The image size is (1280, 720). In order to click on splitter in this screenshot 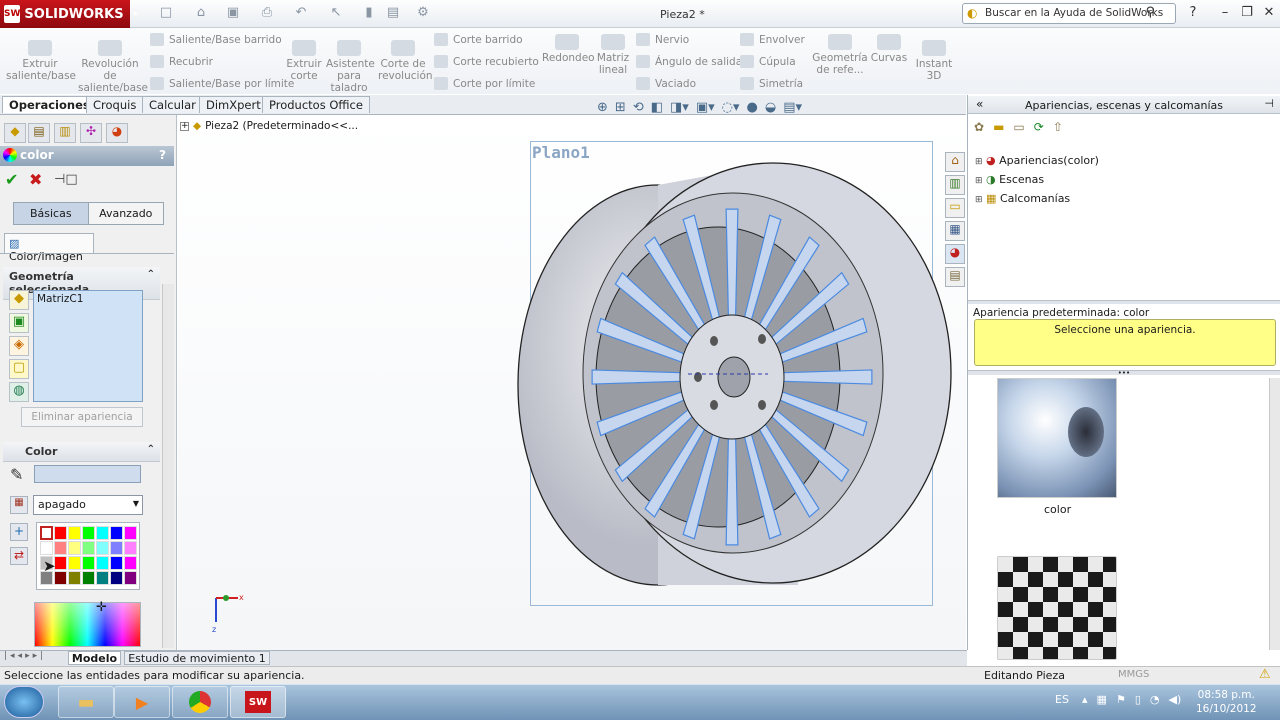, I will do `click(1124, 302)`.